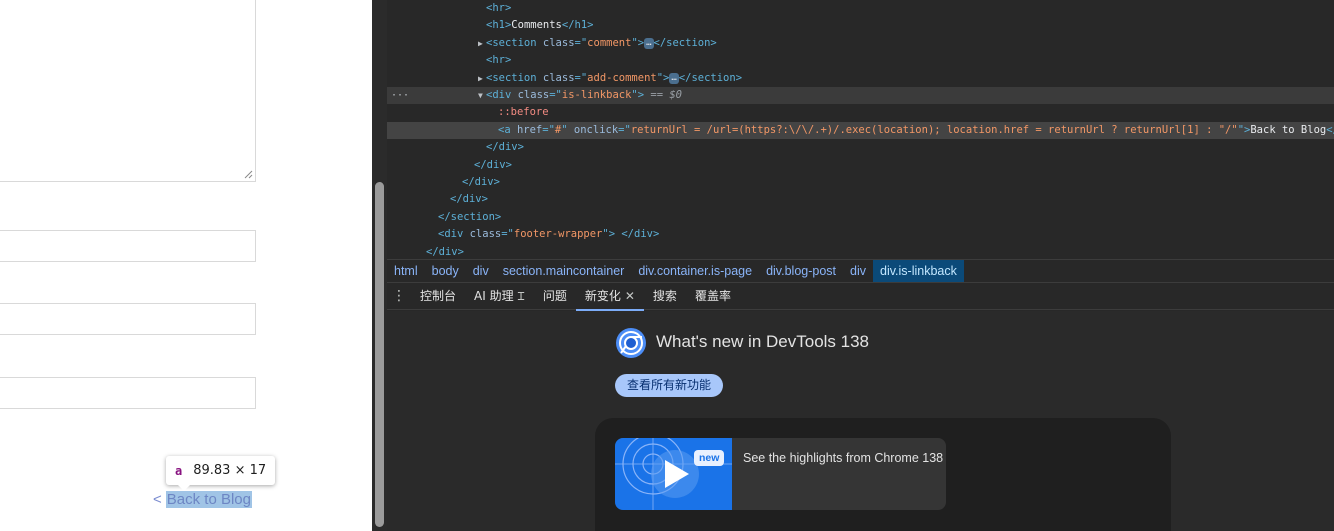 The width and height of the screenshot is (1334, 531). I want to click on code-token: "> </div>, so click(631, 234).